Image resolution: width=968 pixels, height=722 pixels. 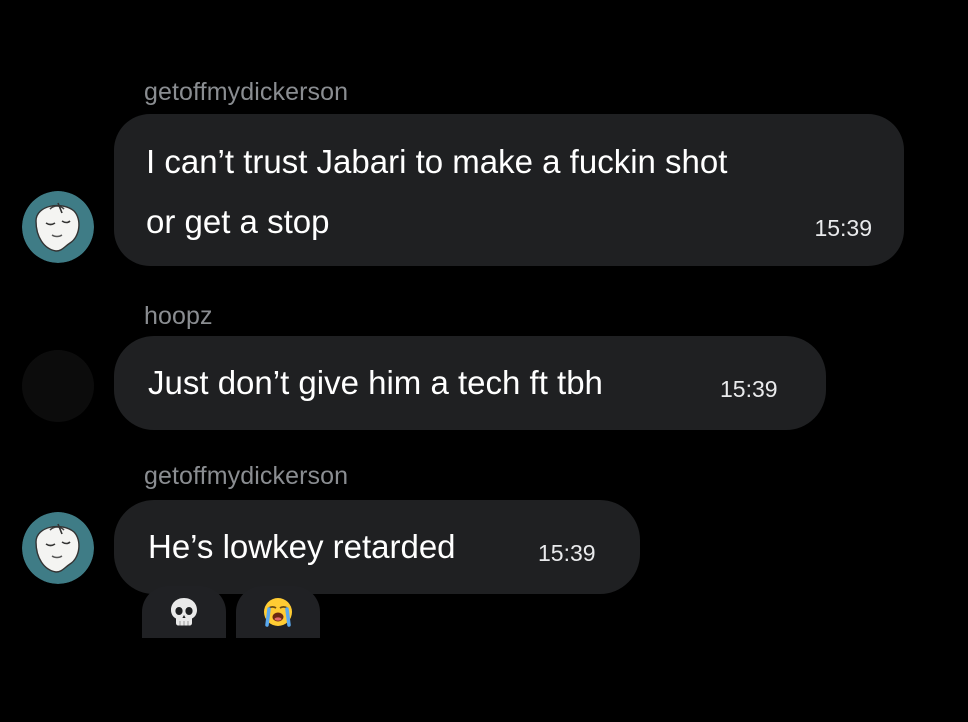 I want to click on message-bubble: He’s lowkey retarded 15:39, so click(x=377, y=547).